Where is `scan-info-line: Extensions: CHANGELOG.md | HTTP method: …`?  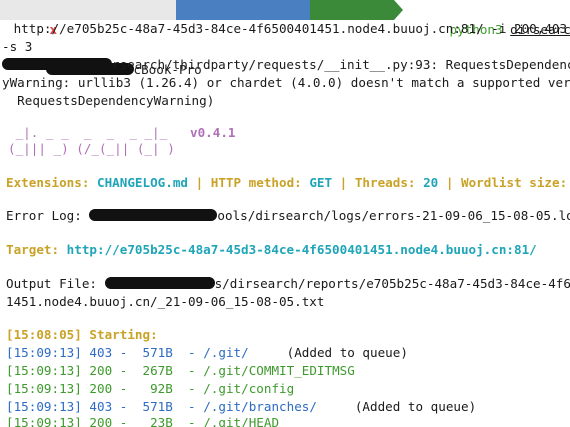
scan-info-line: Extensions: CHANGELOG.md | HTTP method: … is located at coordinates (288, 182).